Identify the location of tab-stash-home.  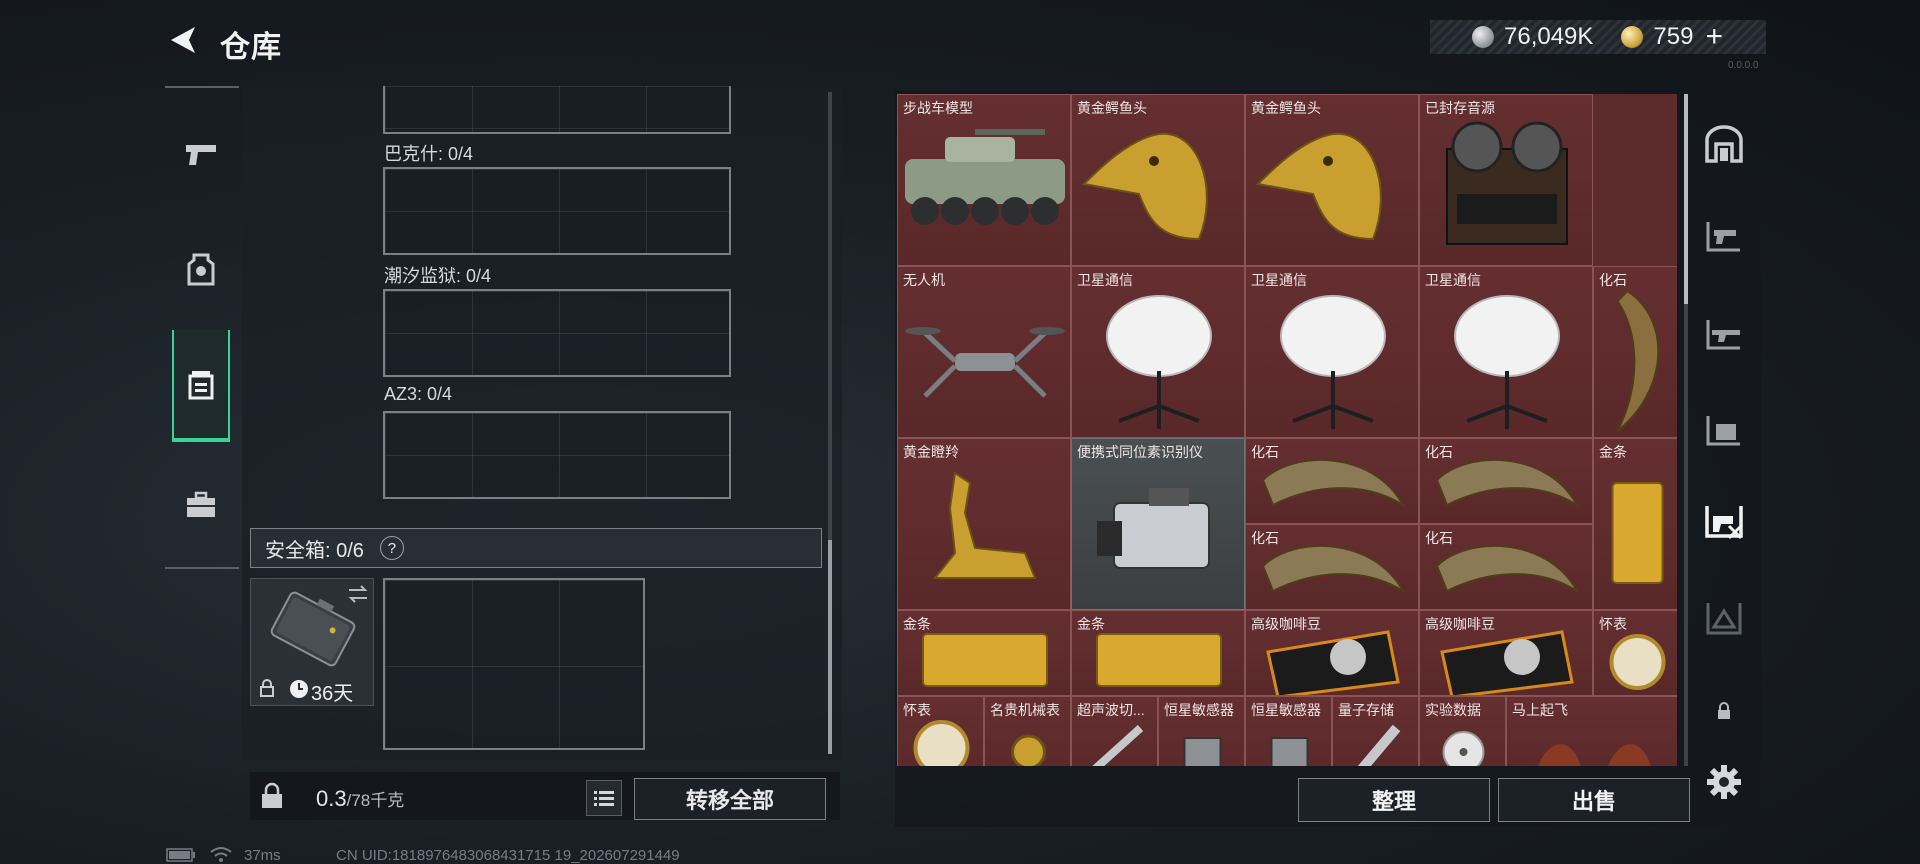
(1724, 144).